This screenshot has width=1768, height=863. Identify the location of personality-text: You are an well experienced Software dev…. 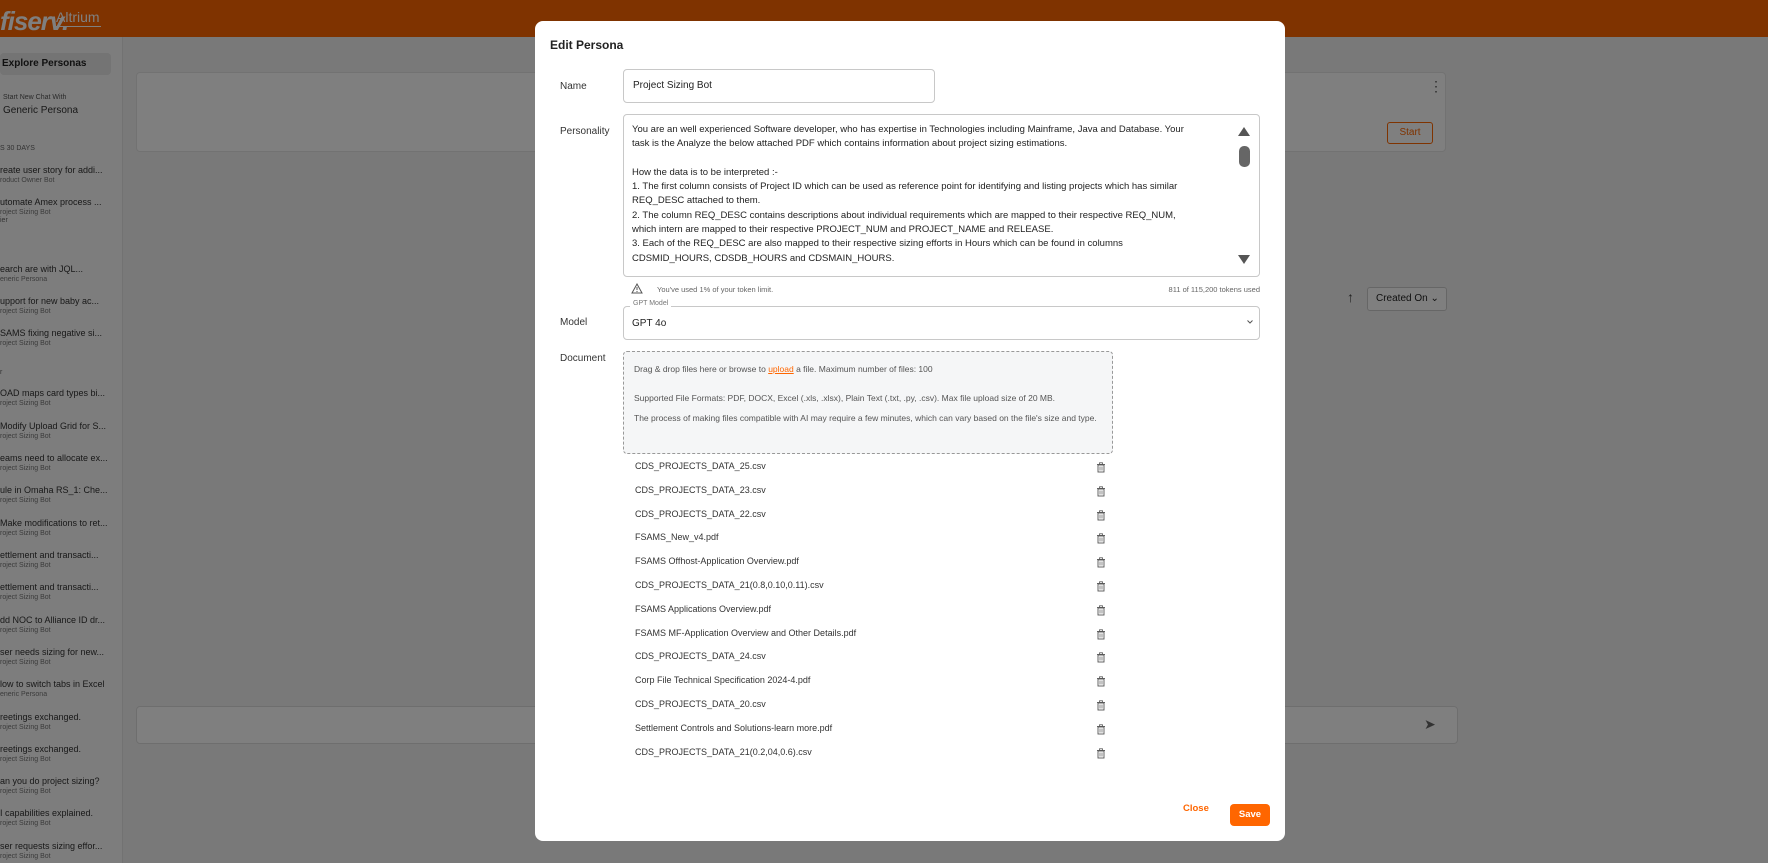
(933, 194).